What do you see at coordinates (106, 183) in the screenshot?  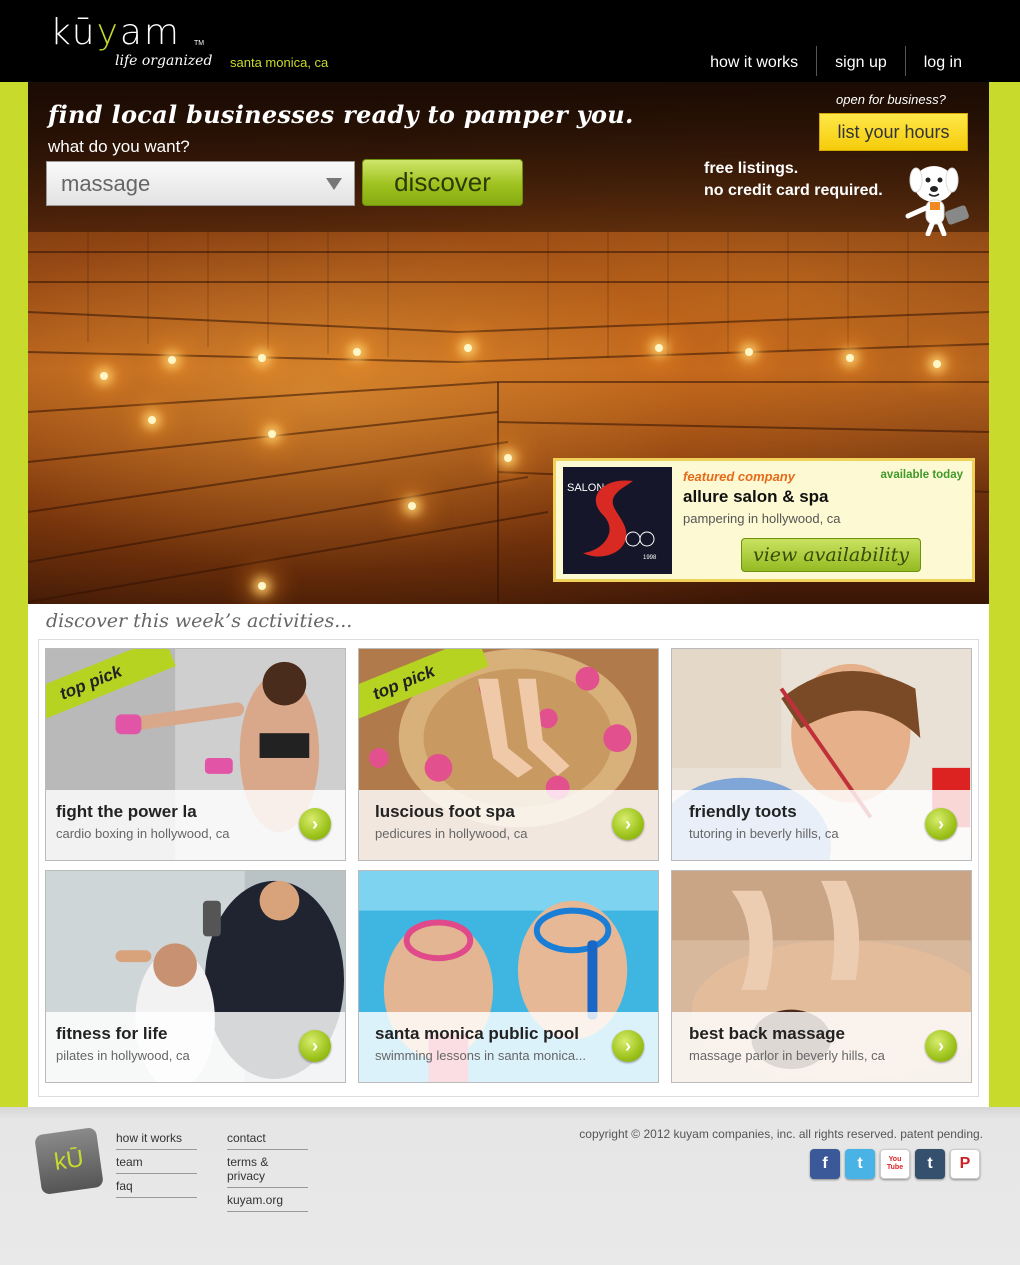 I see `service-select-value: massage` at bounding box center [106, 183].